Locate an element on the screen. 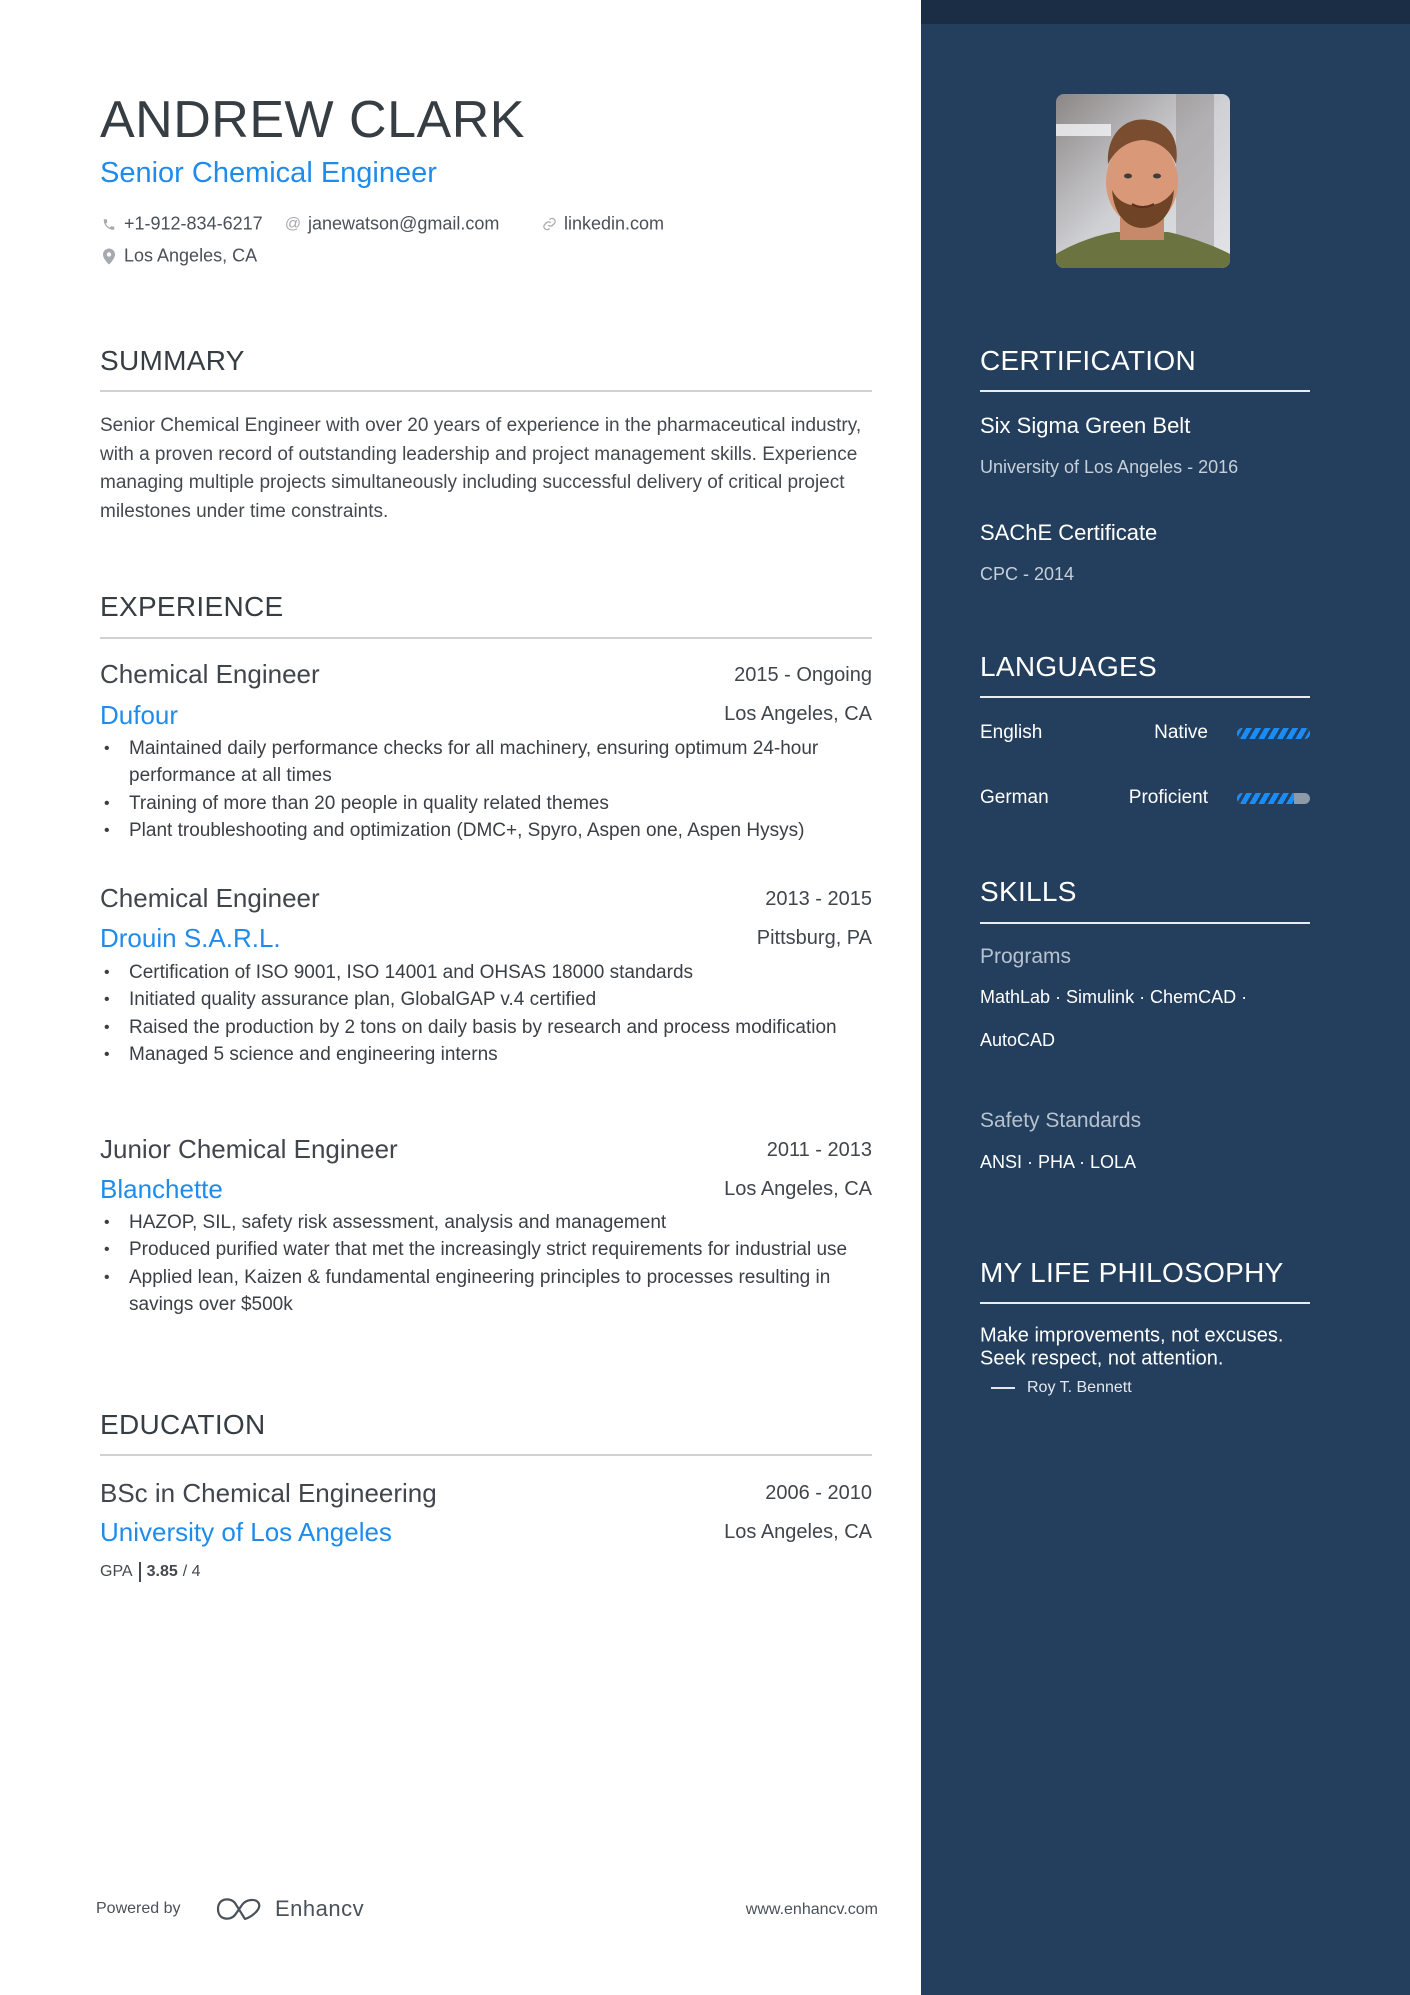 This screenshot has width=1410, height=1995. certification-heading: CERTIFICATION is located at coordinates (1088, 360).